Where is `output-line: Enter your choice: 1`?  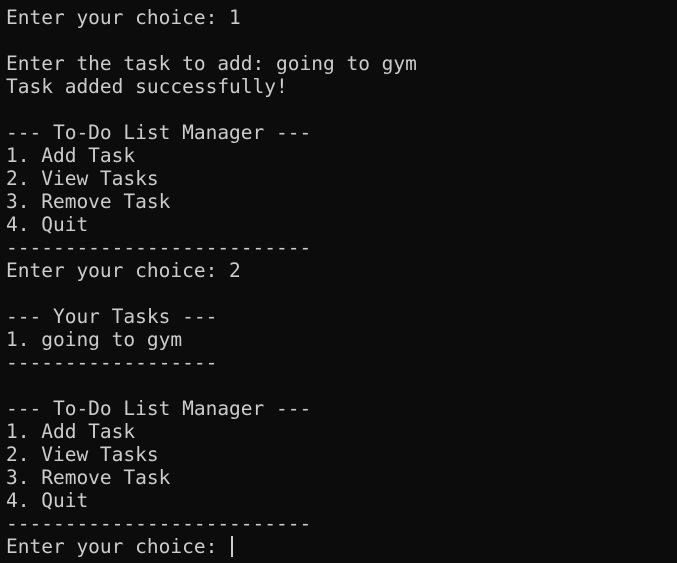
output-line: Enter your choice: 1 is located at coordinates (123, 17).